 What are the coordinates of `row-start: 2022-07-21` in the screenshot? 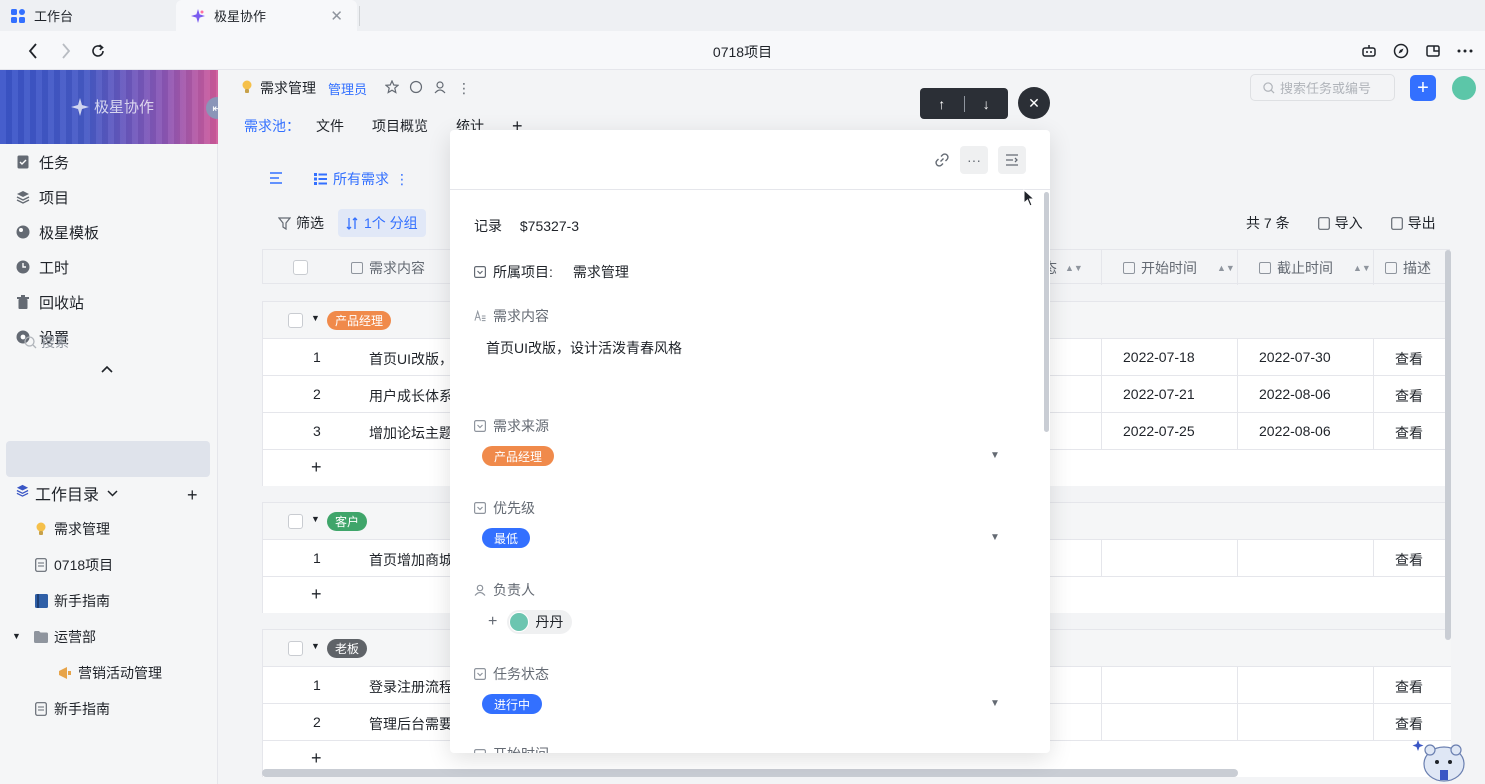 It's located at (1159, 394).